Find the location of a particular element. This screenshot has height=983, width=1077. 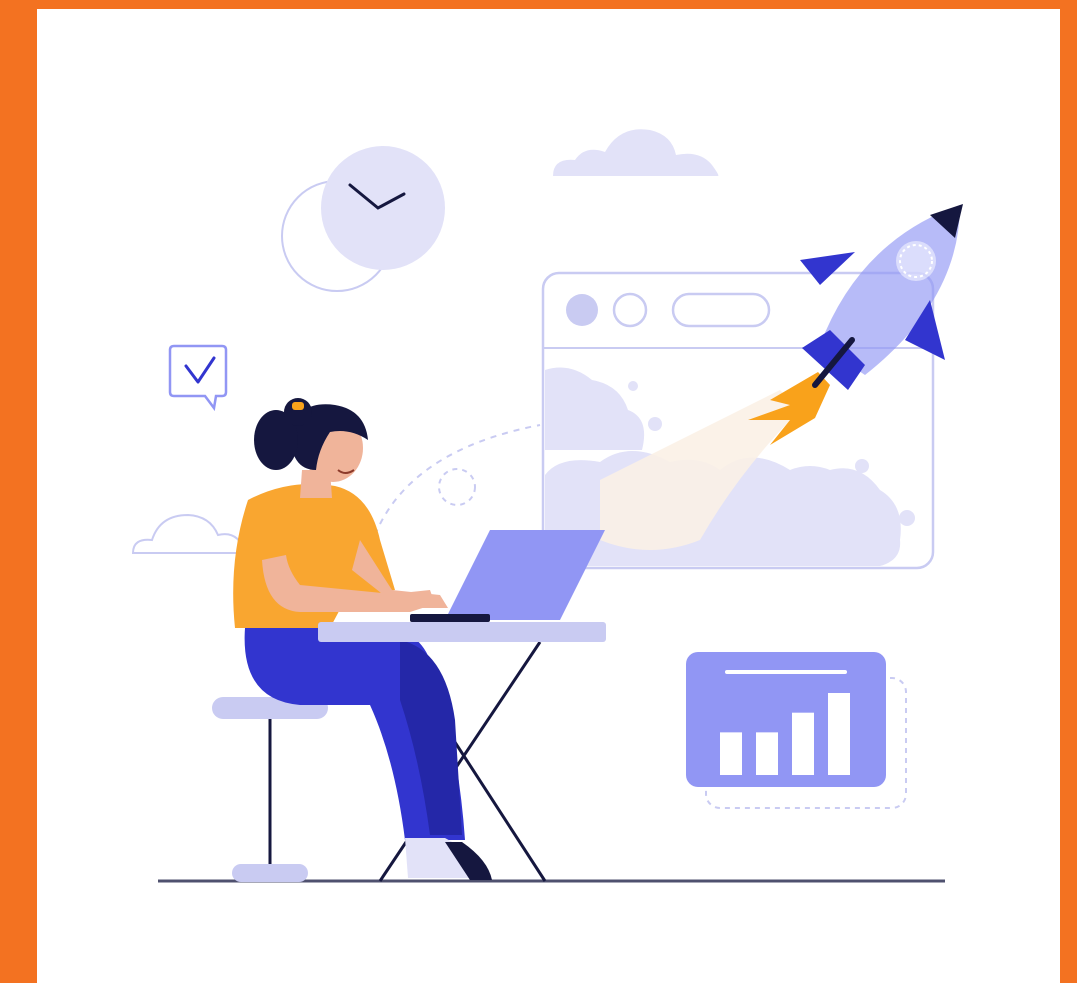

table-top is located at coordinates (462, 632).